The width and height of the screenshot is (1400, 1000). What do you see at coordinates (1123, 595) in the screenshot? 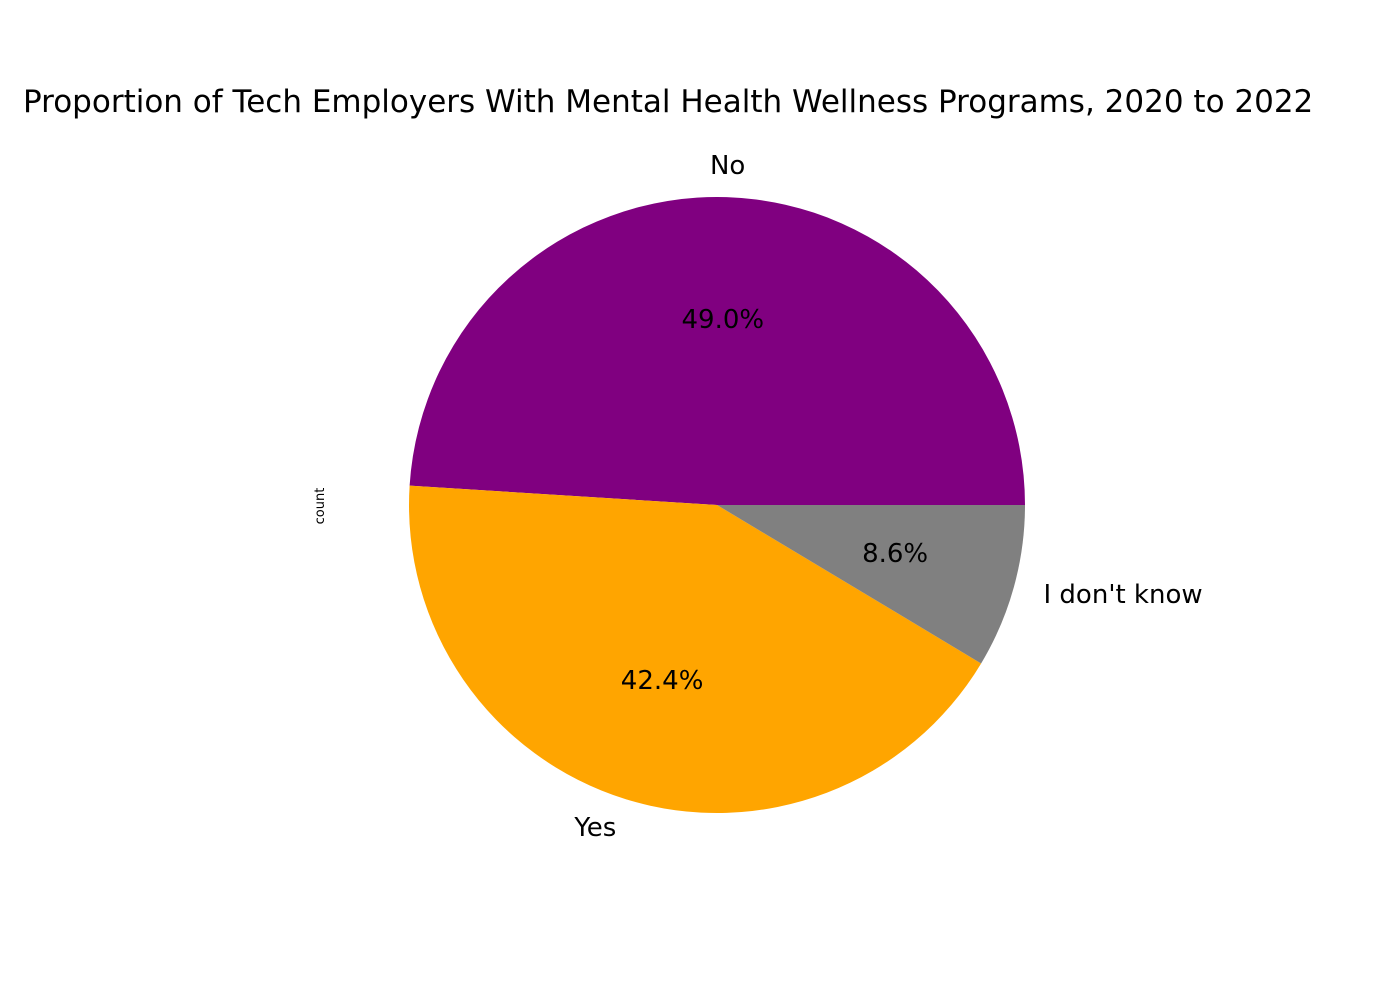
I see `slice-label-2: I don't know` at bounding box center [1123, 595].